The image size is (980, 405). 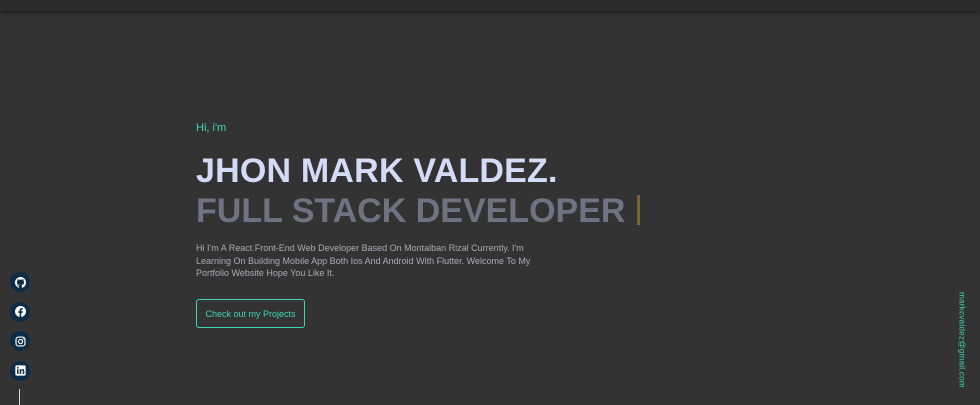 What do you see at coordinates (490, 5) in the screenshot?
I see `top-navbar` at bounding box center [490, 5].